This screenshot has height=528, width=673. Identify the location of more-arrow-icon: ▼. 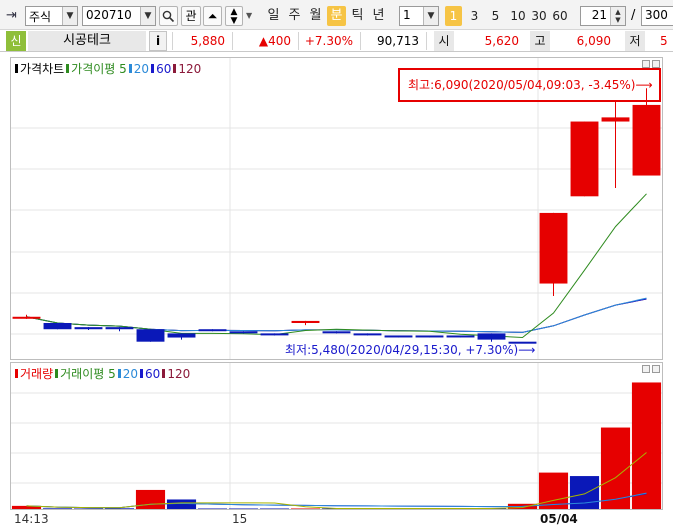
(250, 16).